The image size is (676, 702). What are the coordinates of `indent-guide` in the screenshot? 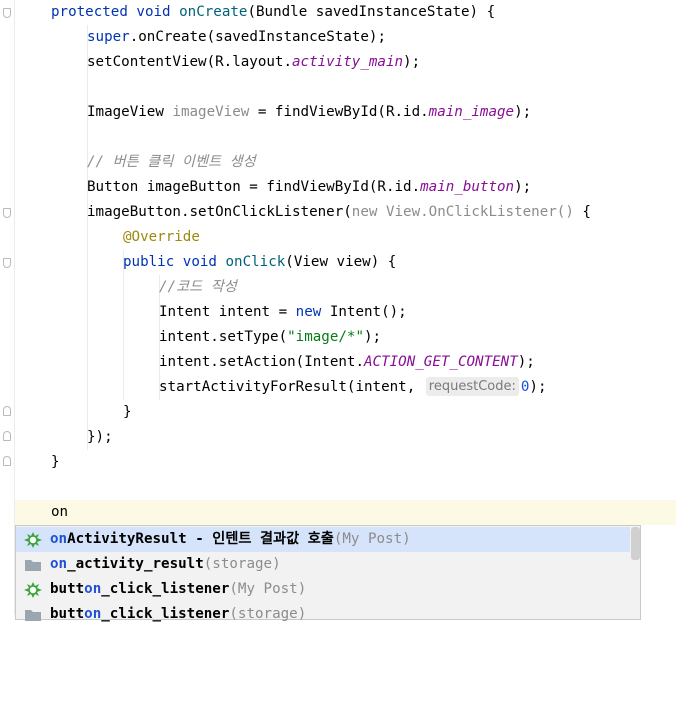 It's located at (87, 237).